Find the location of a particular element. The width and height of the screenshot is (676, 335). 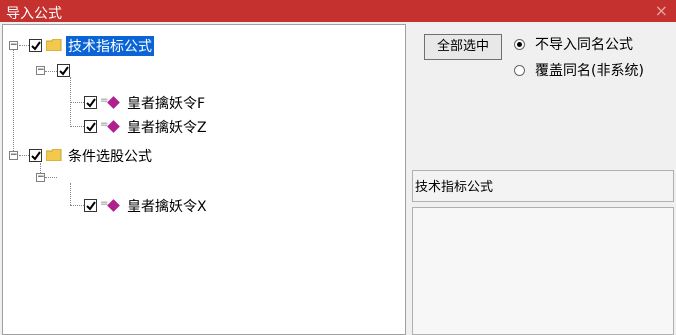

tree-node-formula-x: = 皇者擒妖令X is located at coordinates (133, 205).